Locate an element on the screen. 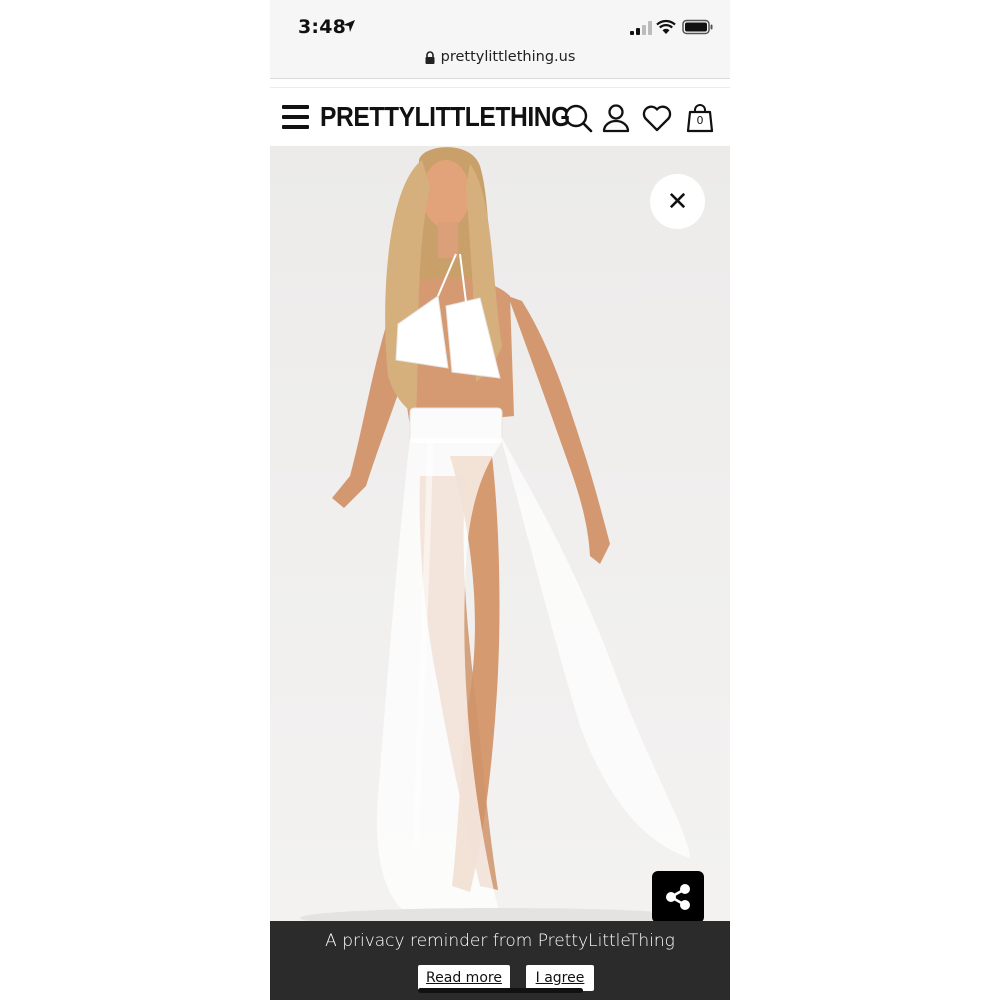  browser-url-bar: prettylittlething.us is located at coordinates (500, 61).